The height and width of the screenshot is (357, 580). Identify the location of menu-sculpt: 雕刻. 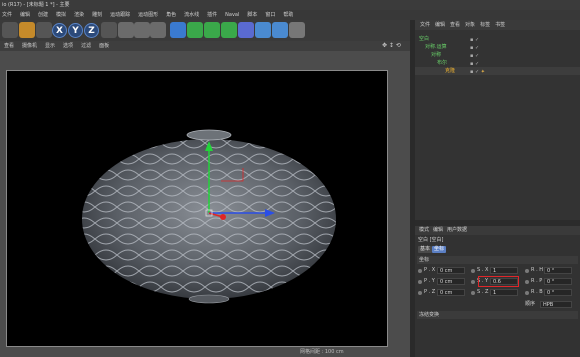
(97, 15).